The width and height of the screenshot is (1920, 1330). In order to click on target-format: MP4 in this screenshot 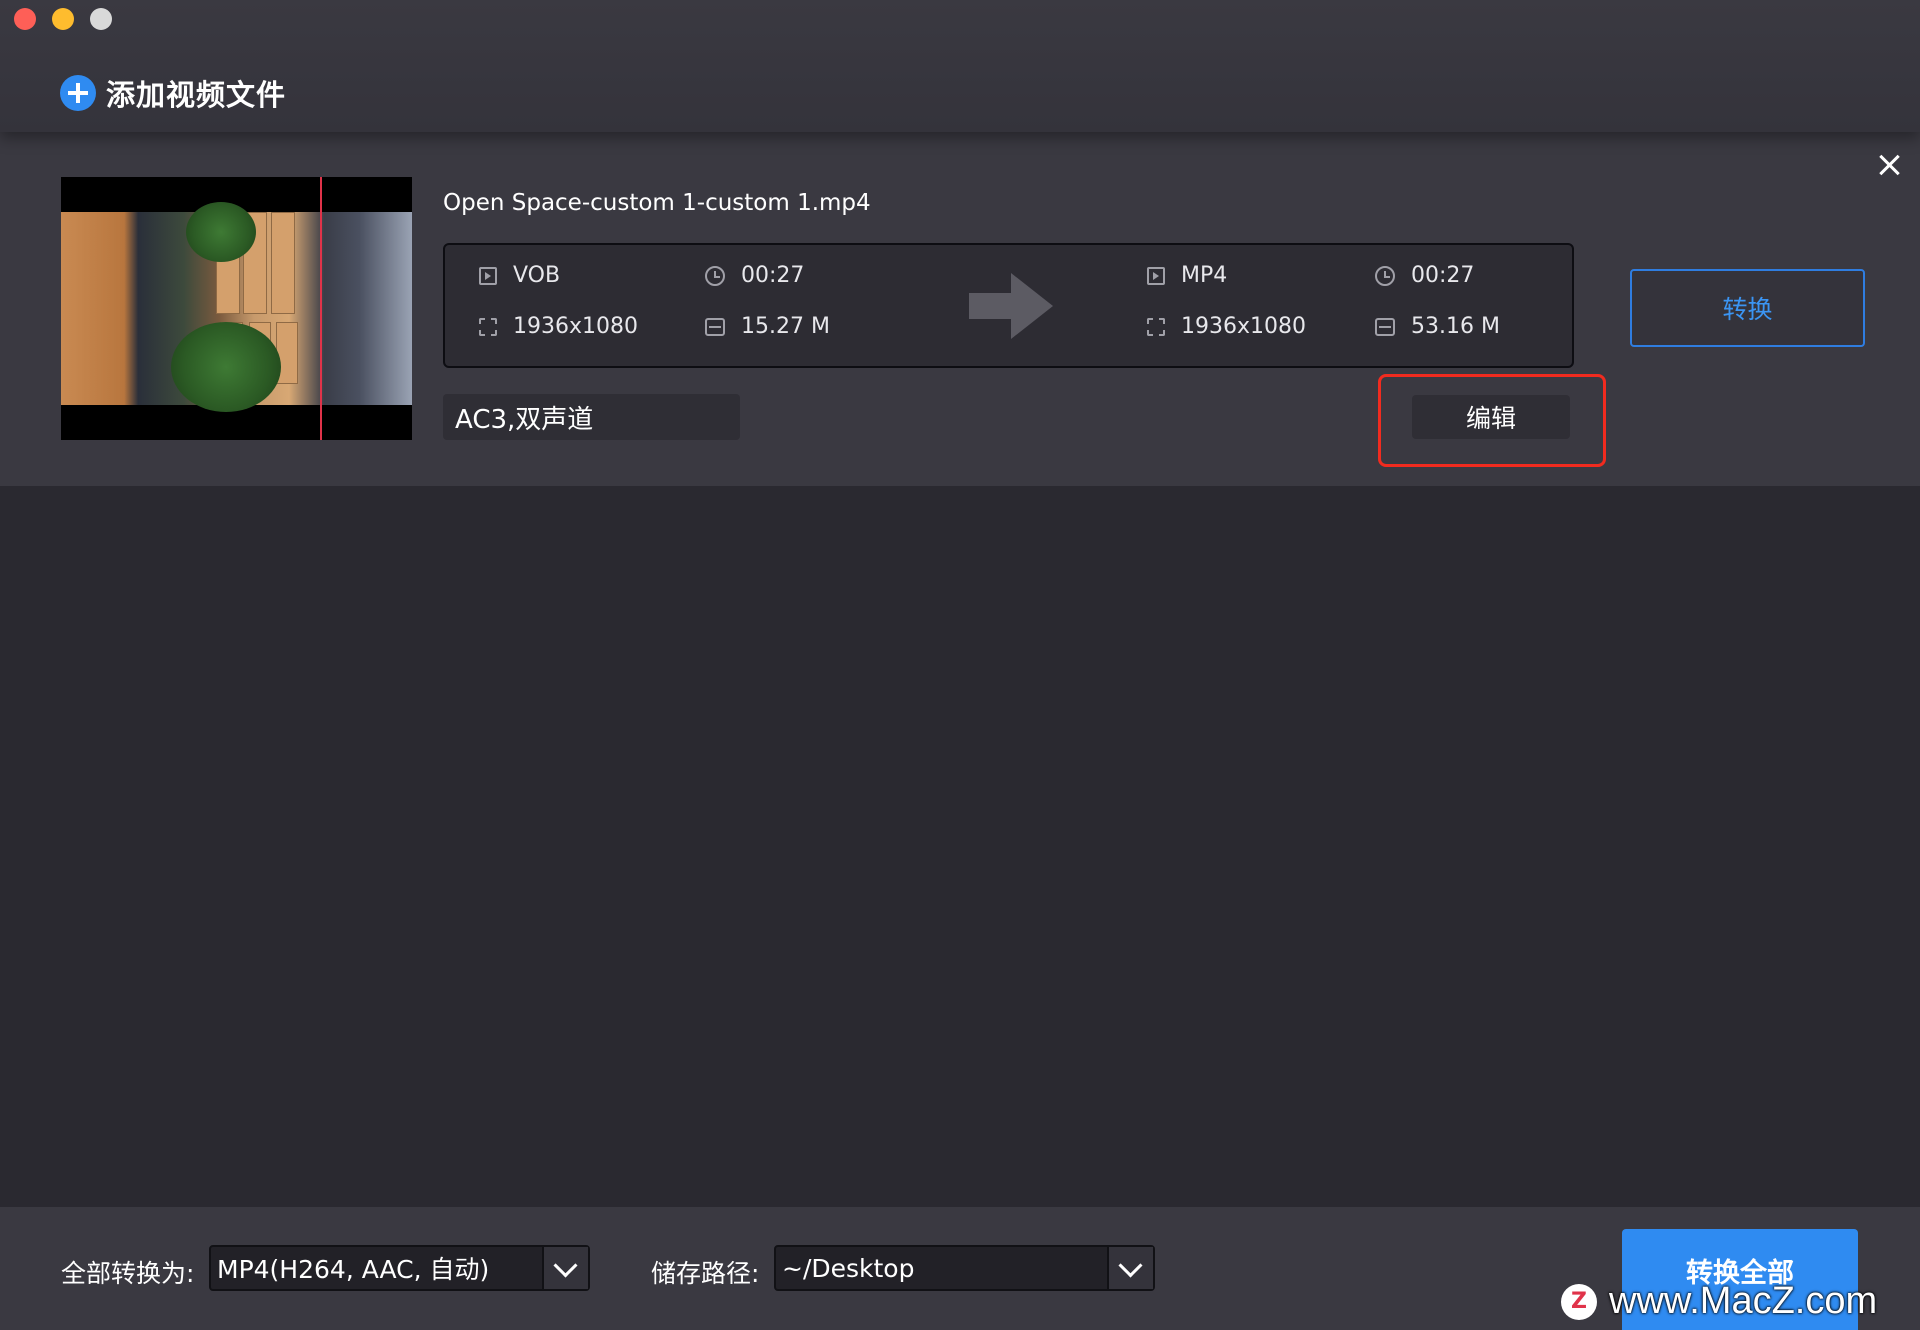, I will do `click(1204, 275)`.